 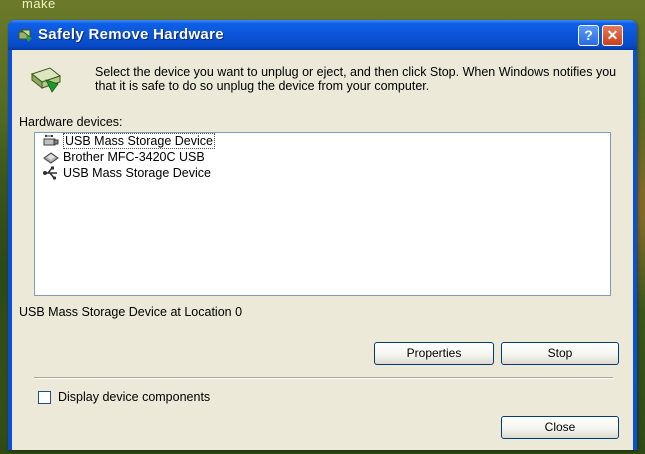 What do you see at coordinates (25, 35) in the screenshot?
I see `safely-remove-hardware-icon` at bounding box center [25, 35].